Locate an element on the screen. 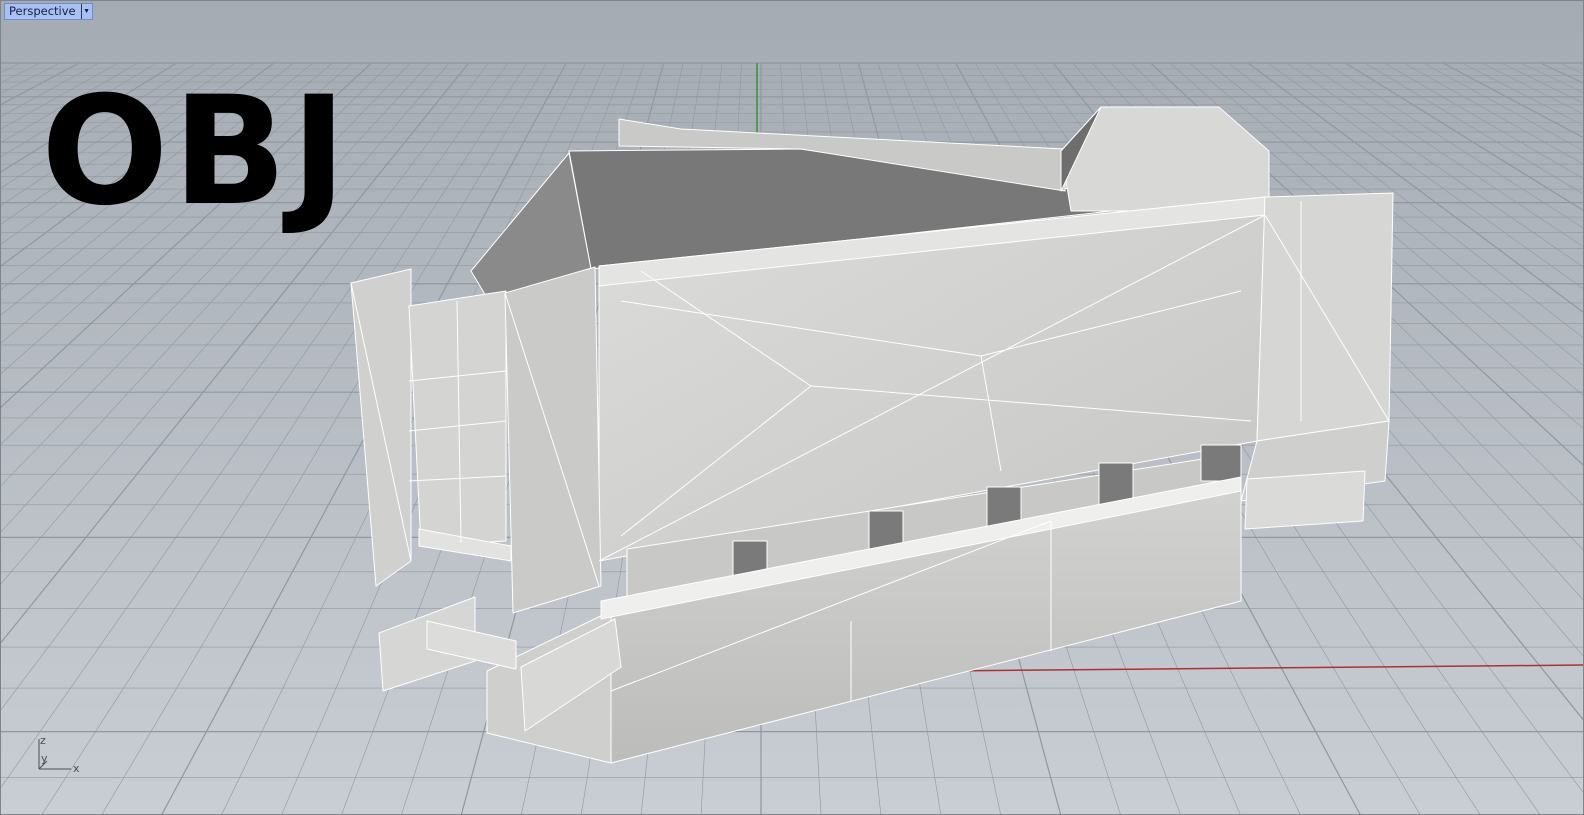 This screenshot has width=1584, height=815. viewport-name-label: Perspective is located at coordinates (43, 11).